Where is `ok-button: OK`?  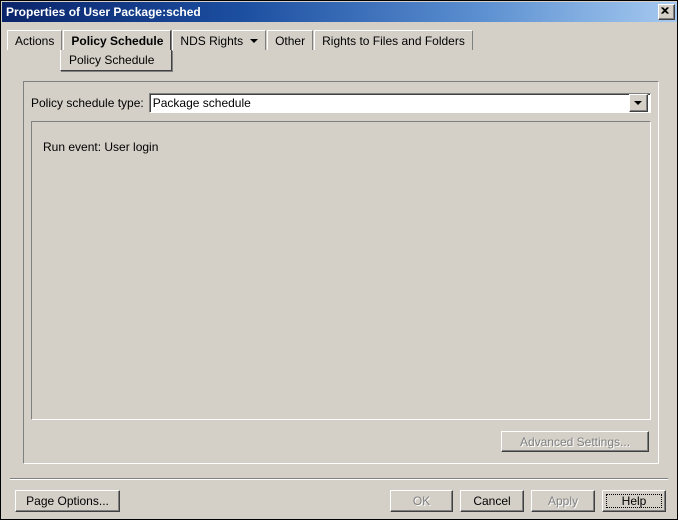 ok-button: OK is located at coordinates (421, 501).